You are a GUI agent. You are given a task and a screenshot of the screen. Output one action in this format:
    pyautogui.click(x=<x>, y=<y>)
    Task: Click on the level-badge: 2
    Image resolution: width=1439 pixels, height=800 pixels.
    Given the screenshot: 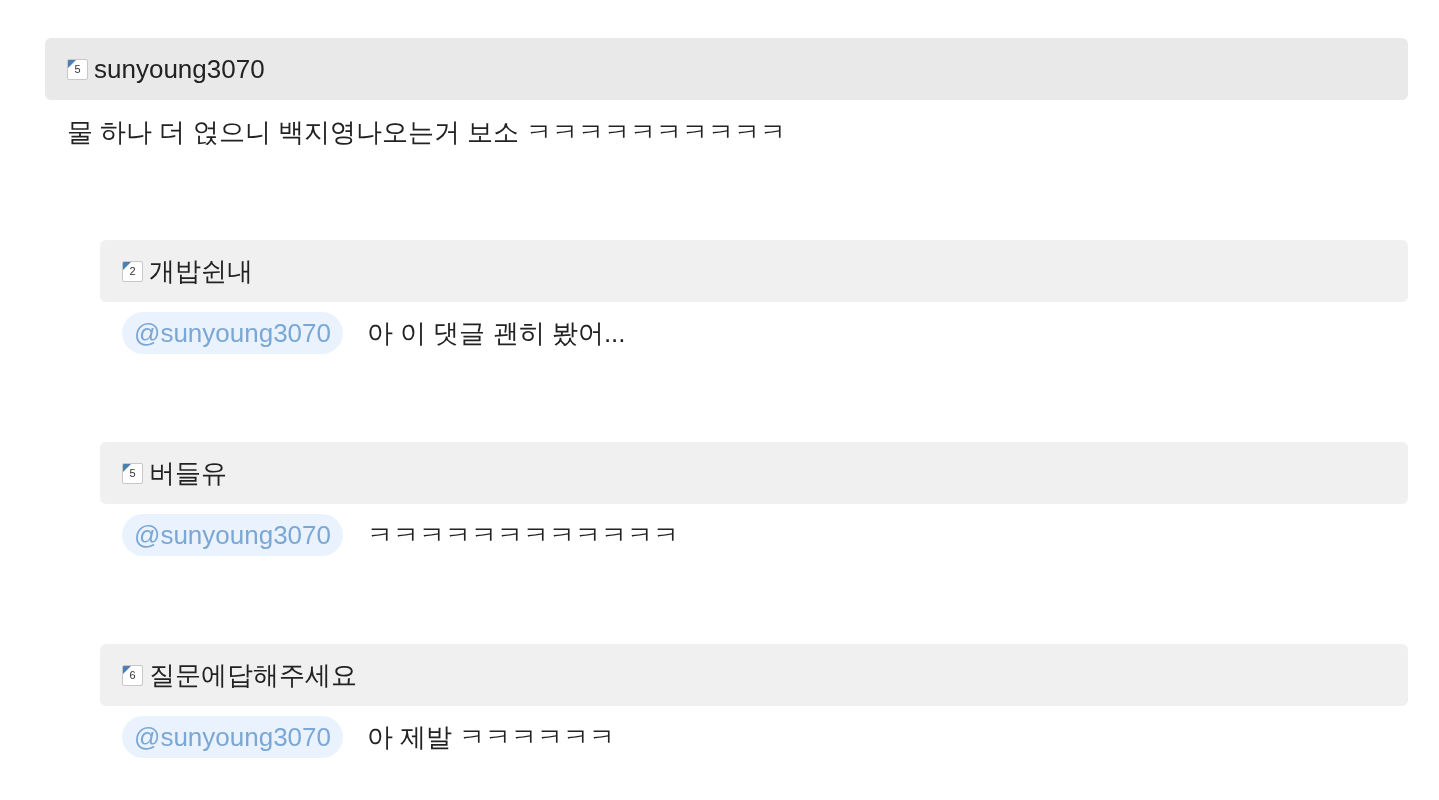 What is the action you would take?
    pyautogui.click(x=132, y=271)
    